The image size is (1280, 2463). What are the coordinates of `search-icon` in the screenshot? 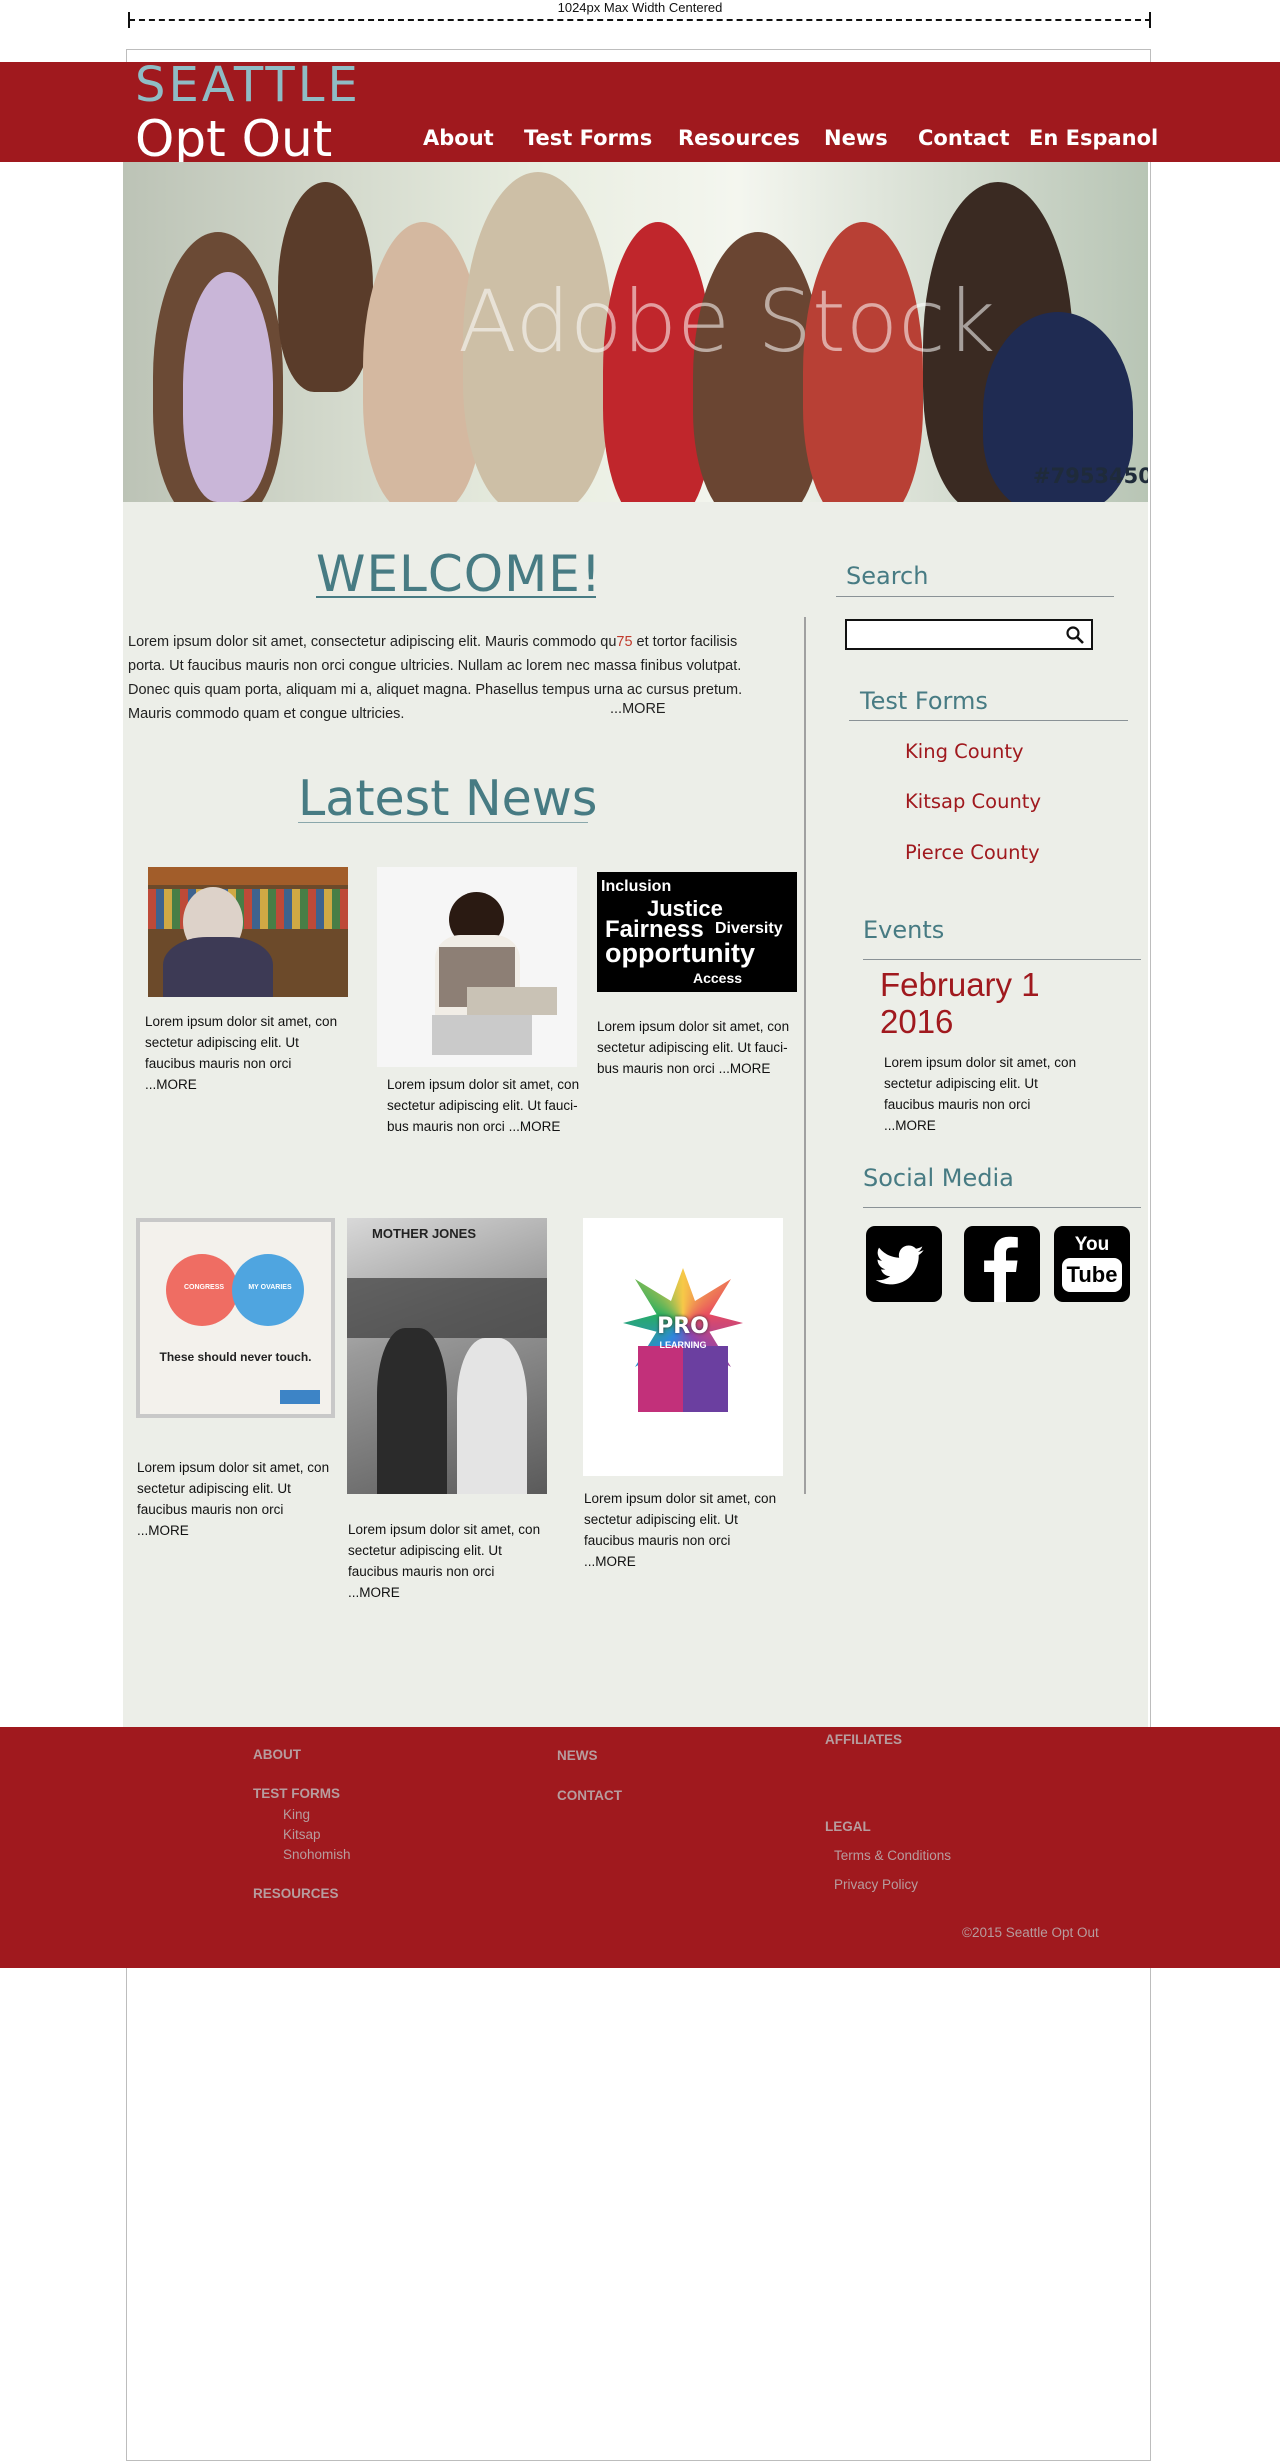 It's located at (1075, 635).